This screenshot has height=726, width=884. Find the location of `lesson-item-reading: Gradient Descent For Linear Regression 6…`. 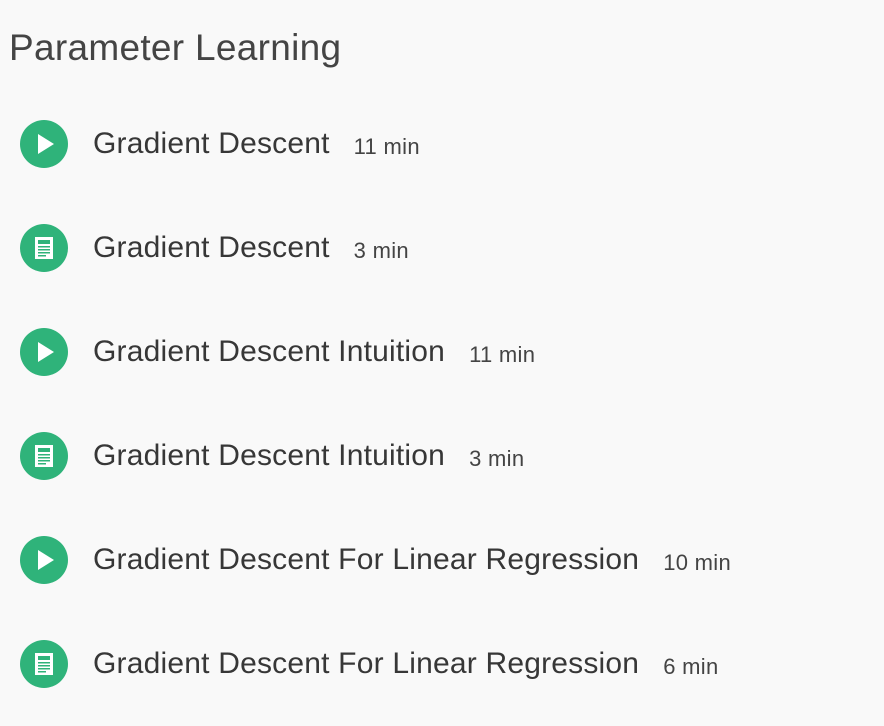

lesson-item-reading: Gradient Descent For Linear Regression 6… is located at coordinates (442, 664).